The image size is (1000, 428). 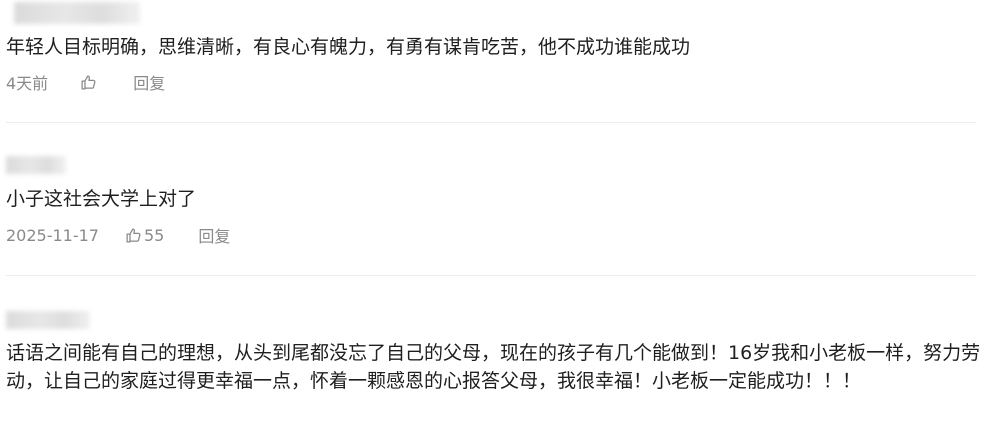 What do you see at coordinates (52, 235) in the screenshot?
I see `comment-time: 2025-11-17` at bounding box center [52, 235].